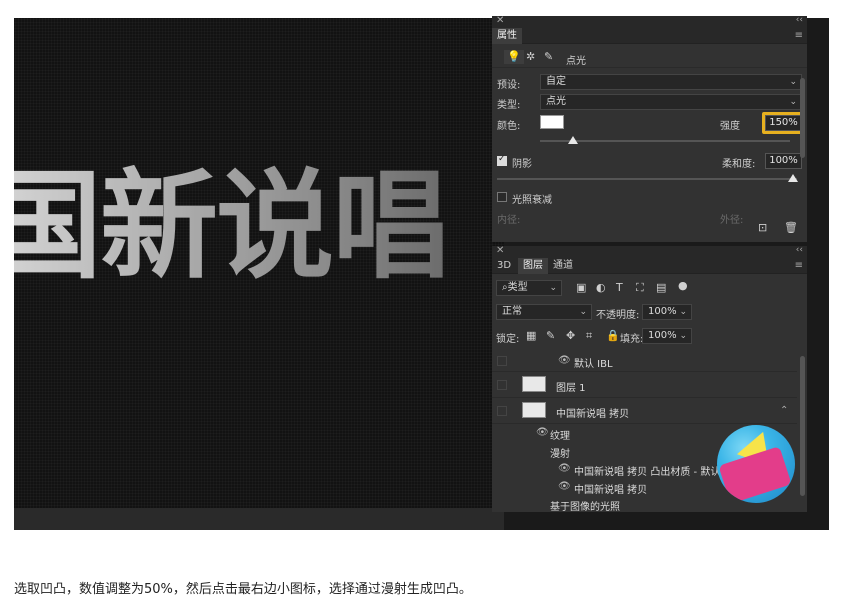  I want to click on blend-mode-value: 正常, so click(512, 311).